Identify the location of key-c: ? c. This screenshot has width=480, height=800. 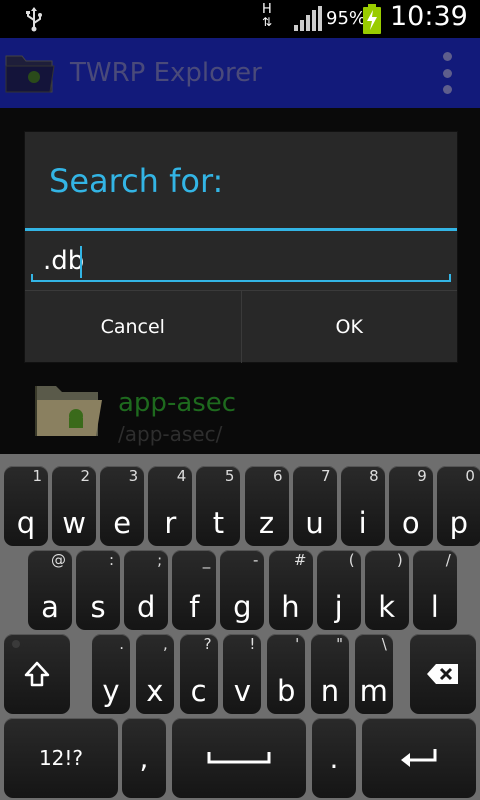
(198, 674).